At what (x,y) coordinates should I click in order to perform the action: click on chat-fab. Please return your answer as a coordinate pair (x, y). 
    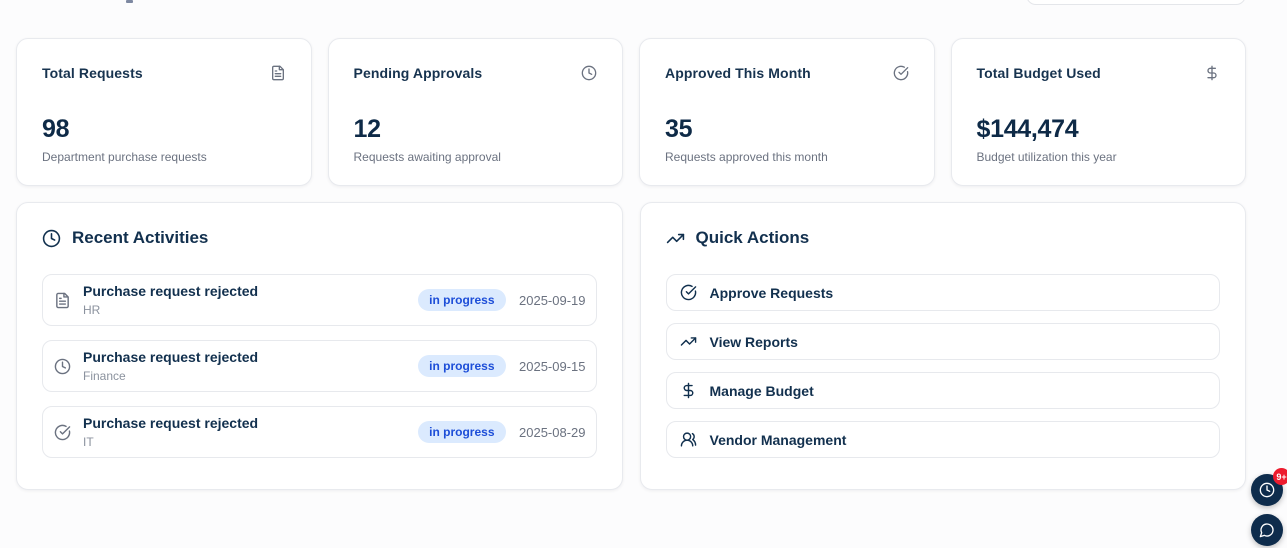
    Looking at the image, I should click on (1267, 530).